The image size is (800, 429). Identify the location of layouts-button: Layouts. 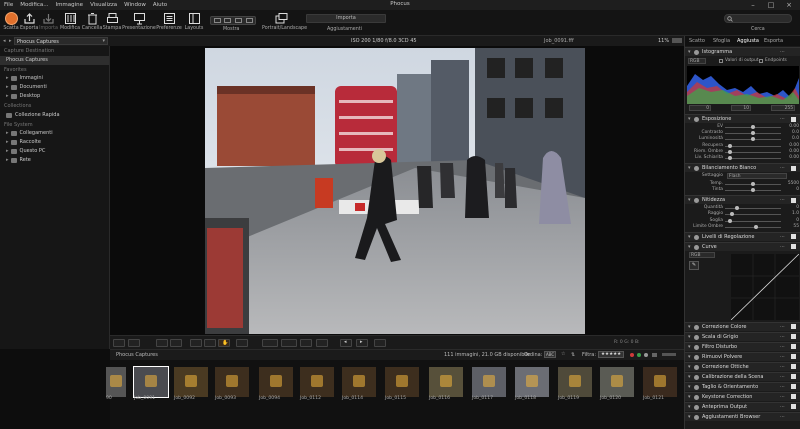
(194, 24).